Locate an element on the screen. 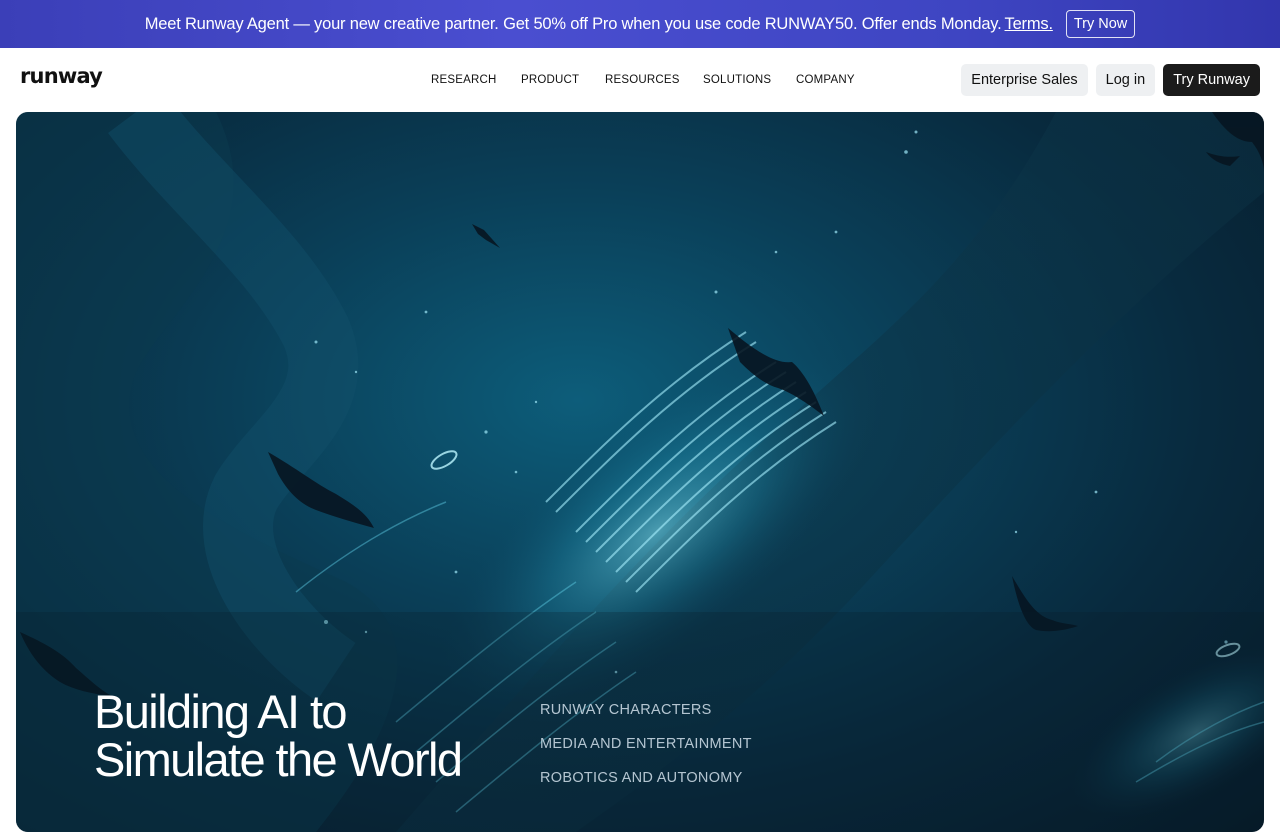 The width and height of the screenshot is (1280, 832). hero-link-media-entertainment: MEDIA AND ENTERTAINMENT is located at coordinates (646, 744).